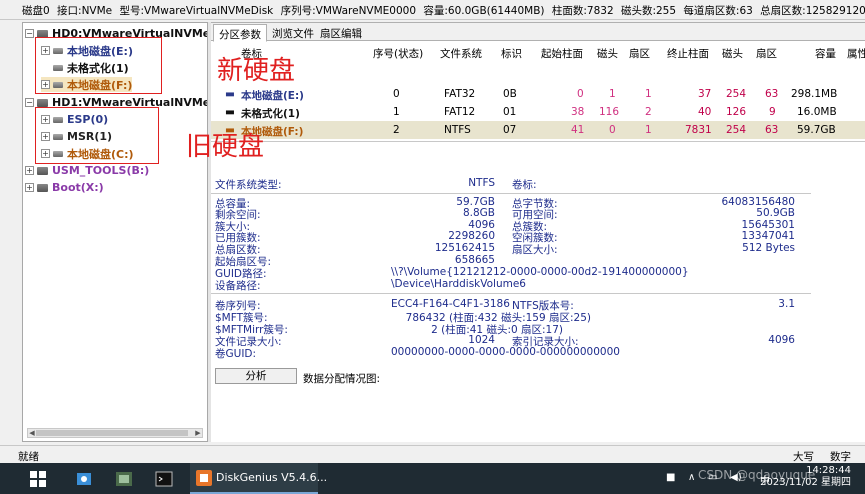 This screenshot has width=865, height=494. What do you see at coordinates (256, 71) in the screenshot?
I see `annotation-new-disk: 新硬盘` at bounding box center [256, 71].